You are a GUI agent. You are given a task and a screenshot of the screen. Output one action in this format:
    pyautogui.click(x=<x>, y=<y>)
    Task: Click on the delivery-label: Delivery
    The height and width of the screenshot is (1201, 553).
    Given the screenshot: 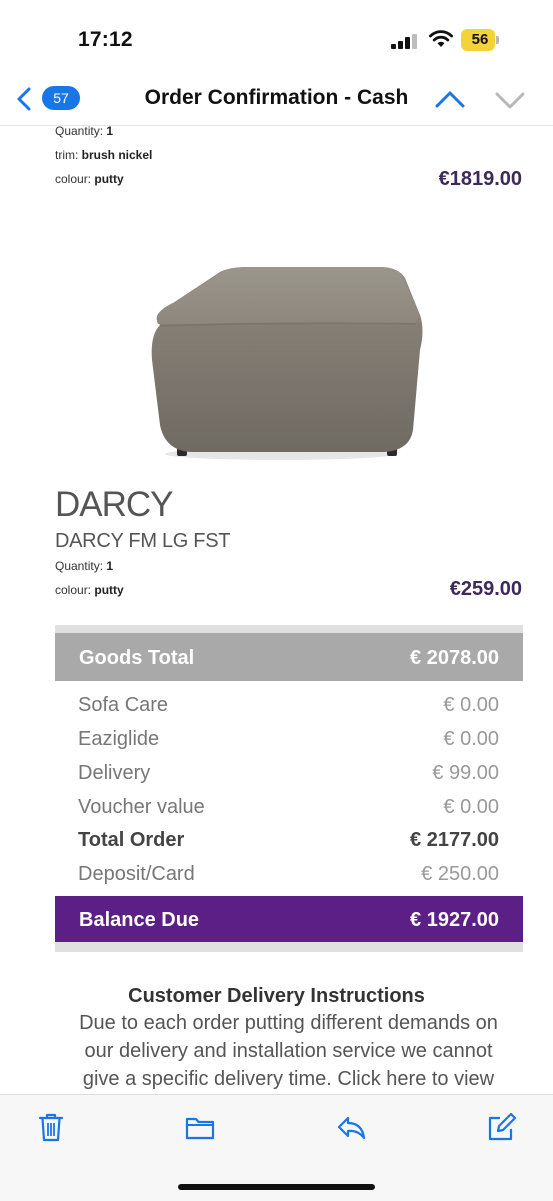 What is the action you would take?
    pyautogui.click(x=114, y=773)
    